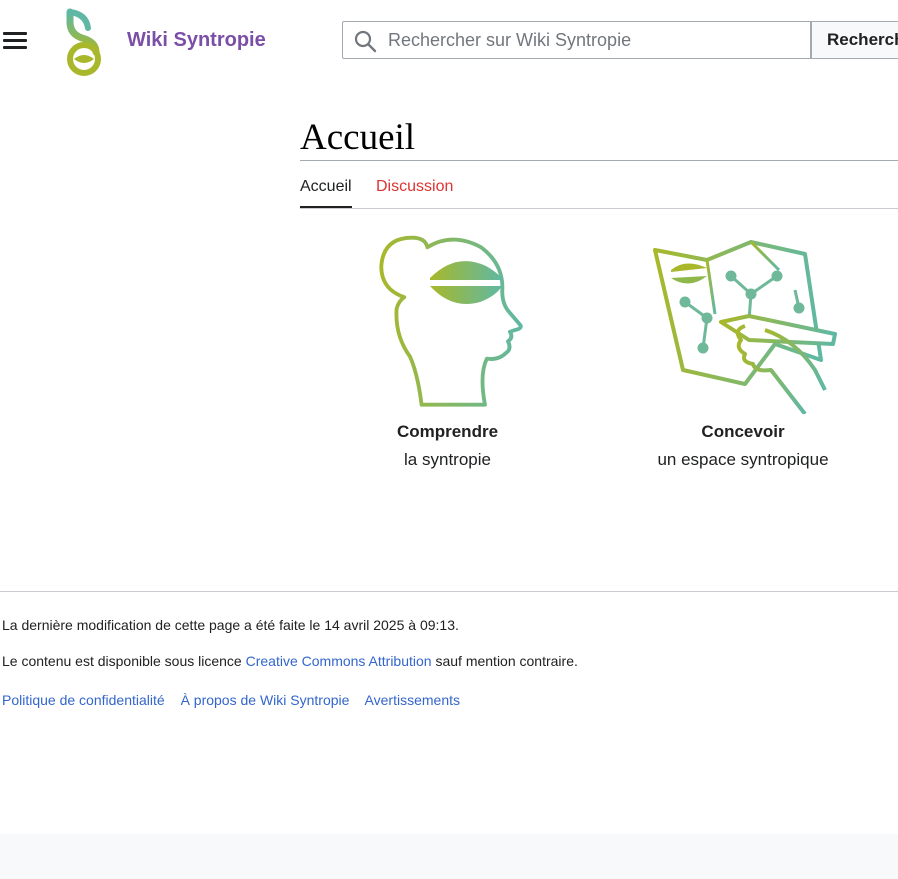 The width and height of the screenshot is (898, 879). I want to click on search-box, so click(576, 40).